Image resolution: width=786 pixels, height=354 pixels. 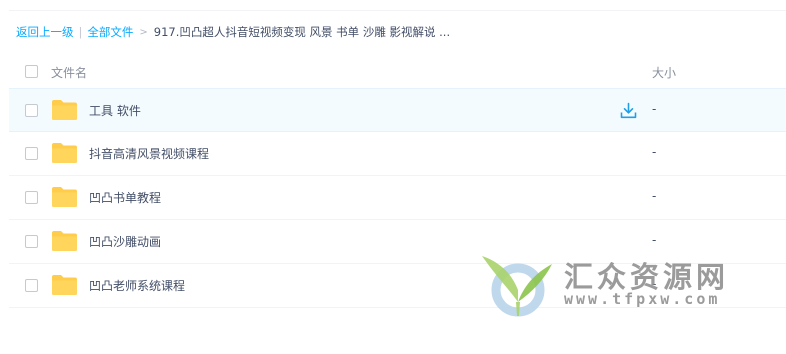 I want to click on table-row: 抖音高清风景视频课程 -, so click(x=397, y=154).